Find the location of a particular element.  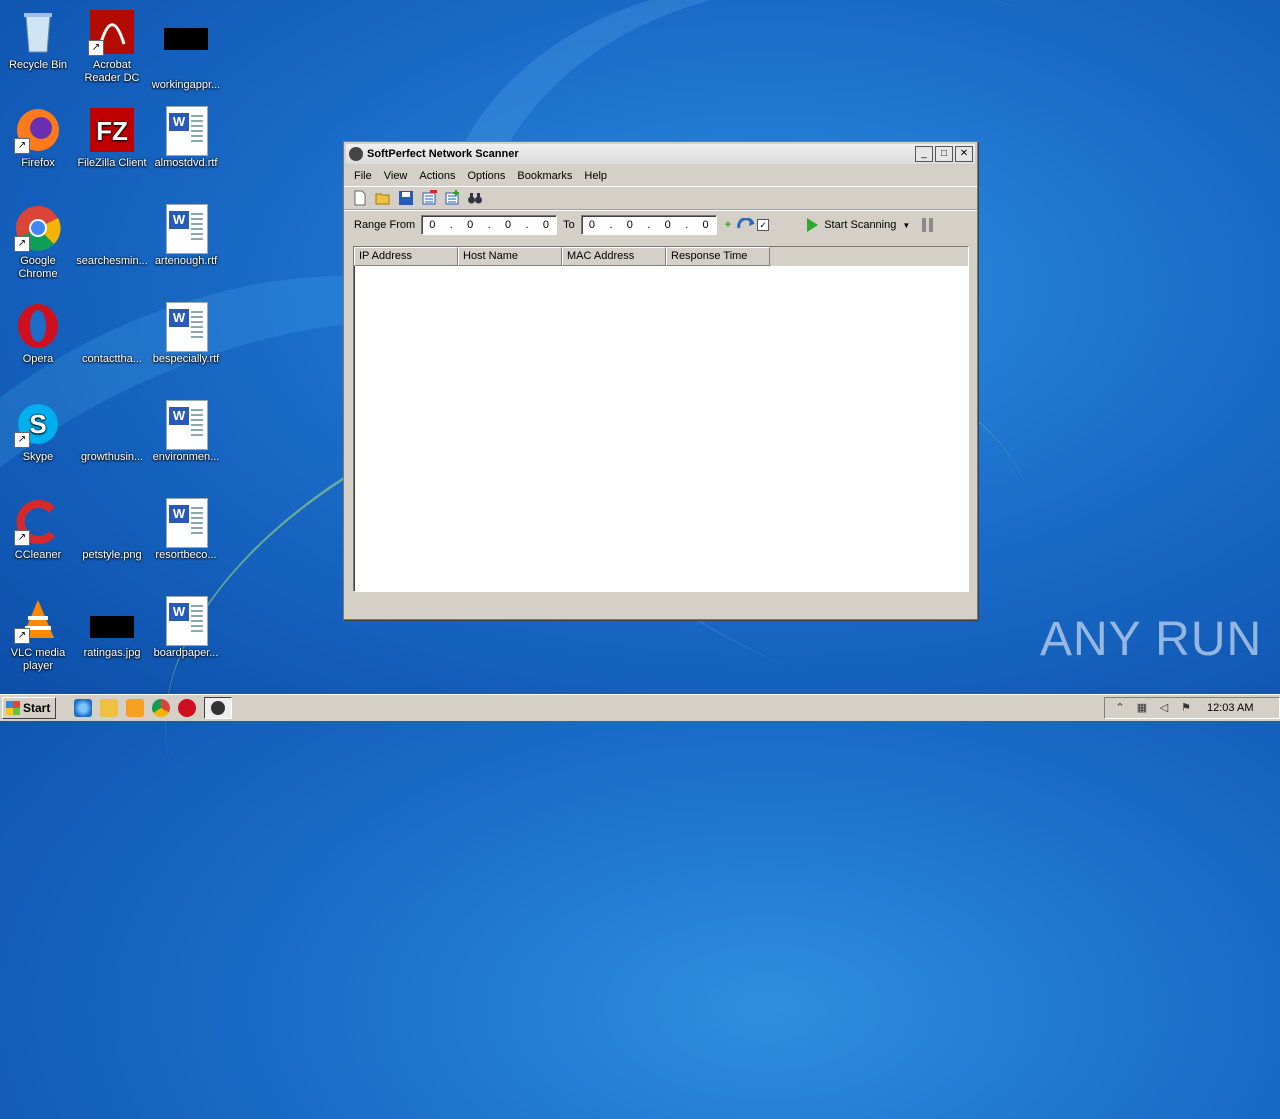

desktop-icon-opera: Opera is located at coordinates (38, 334).